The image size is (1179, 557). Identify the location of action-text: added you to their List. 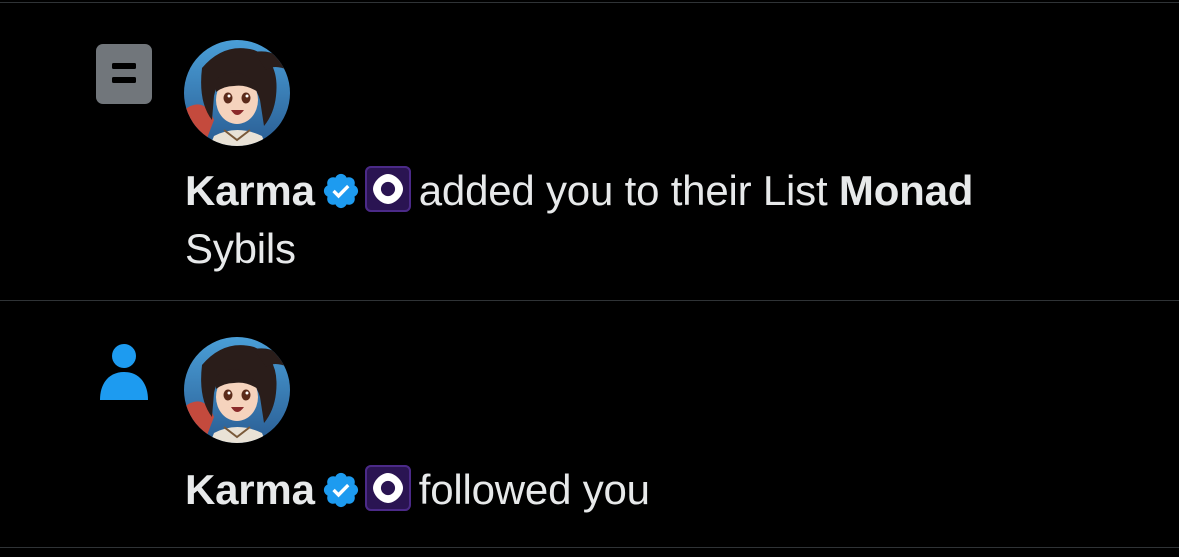
(623, 190).